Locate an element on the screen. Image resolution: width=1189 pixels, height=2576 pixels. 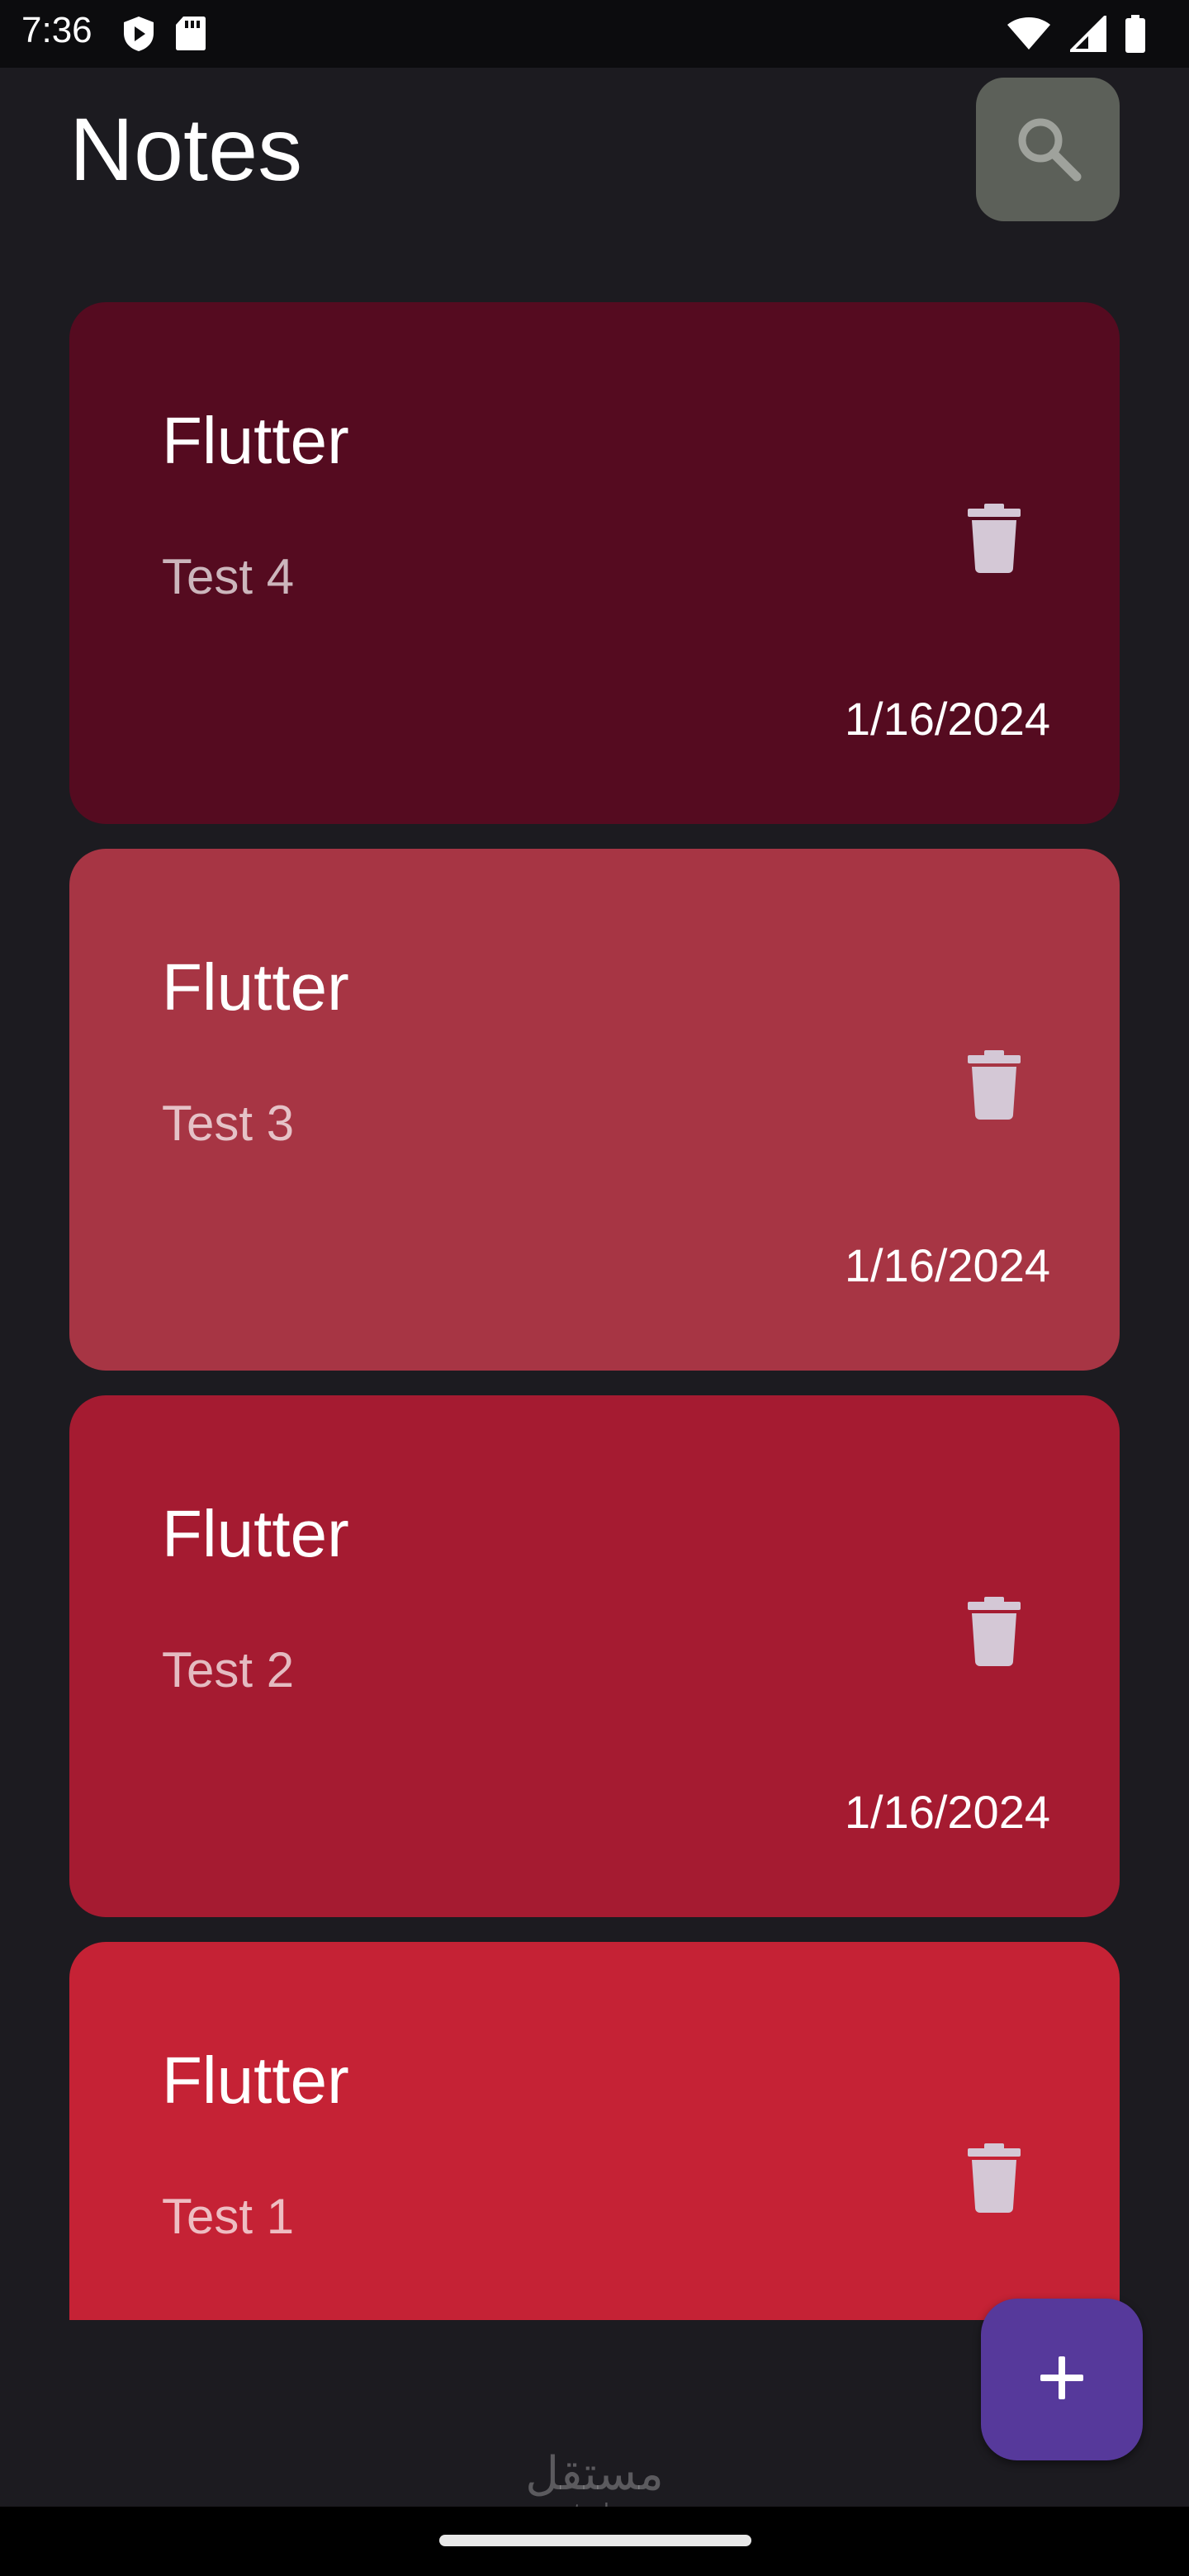
add-note-button is located at coordinates (1062, 2379).